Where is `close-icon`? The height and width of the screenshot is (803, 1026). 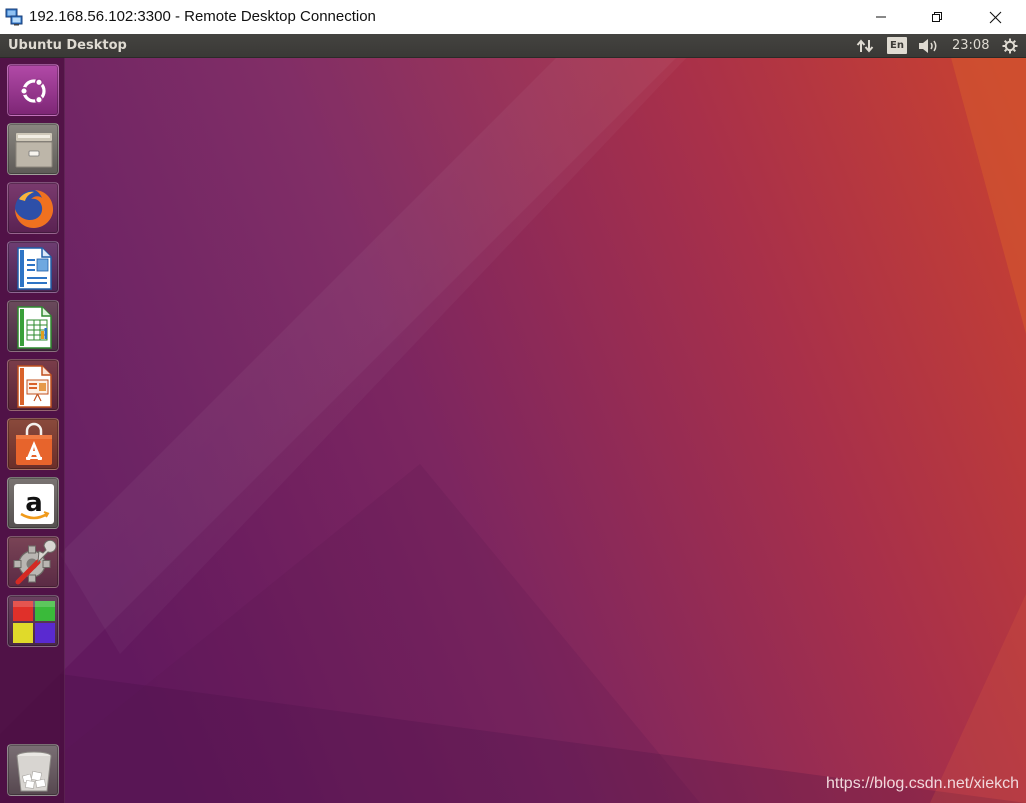
close-icon is located at coordinates (995, 17).